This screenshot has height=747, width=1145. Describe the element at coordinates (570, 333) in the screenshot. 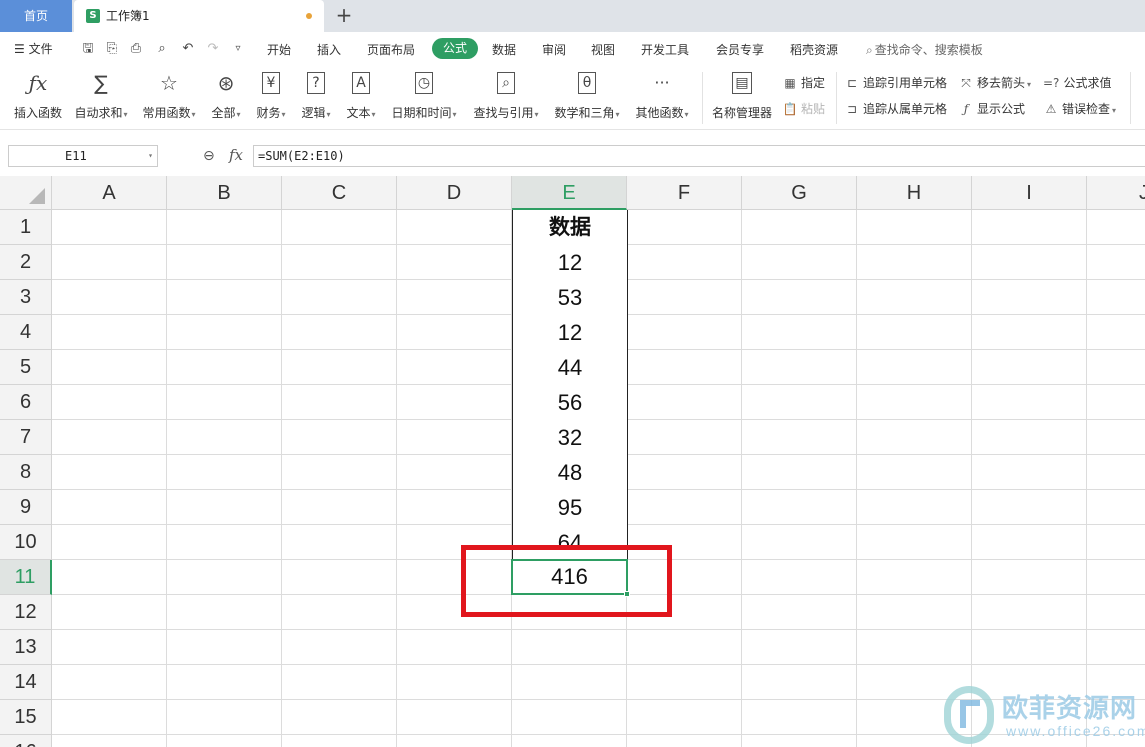

I see `data-cell: 12` at that location.